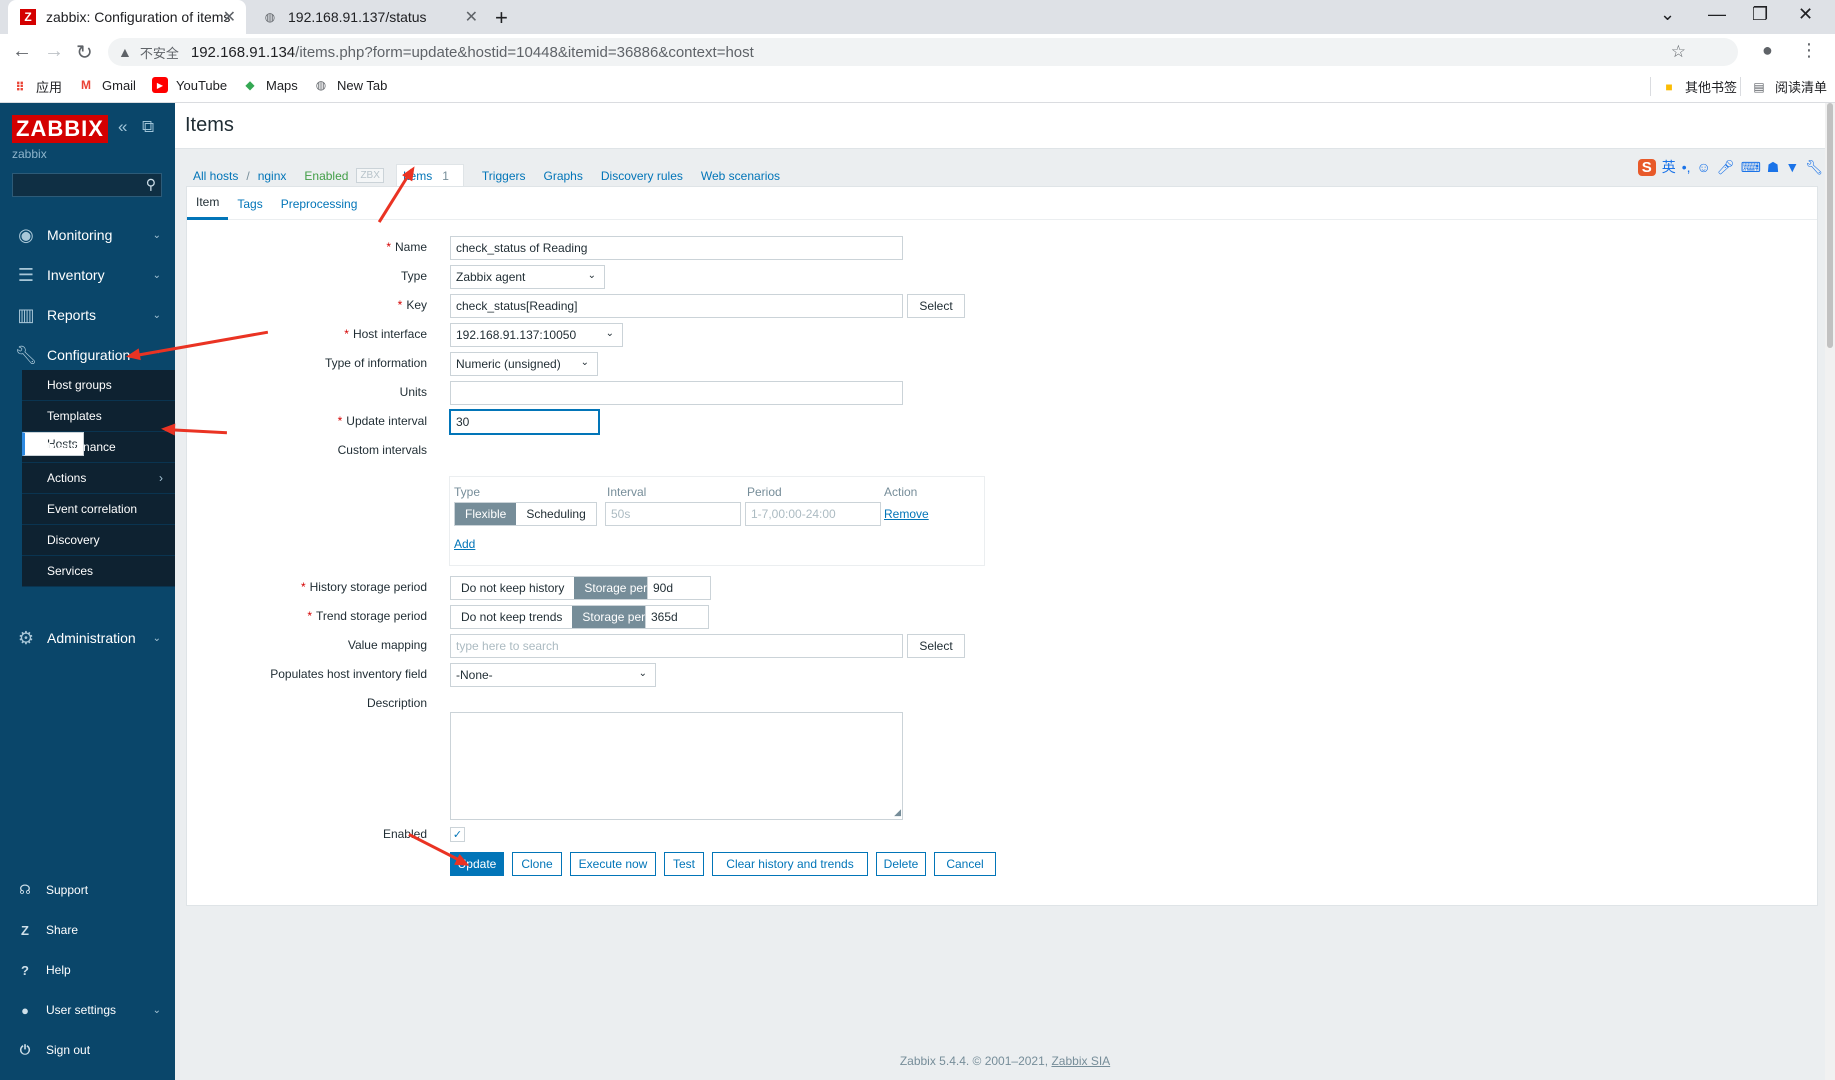 Image resolution: width=1835 pixels, height=1080 pixels. What do you see at coordinates (556, 514) in the screenshot?
I see `ci-type-scheduling: Scheduling` at bounding box center [556, 514].